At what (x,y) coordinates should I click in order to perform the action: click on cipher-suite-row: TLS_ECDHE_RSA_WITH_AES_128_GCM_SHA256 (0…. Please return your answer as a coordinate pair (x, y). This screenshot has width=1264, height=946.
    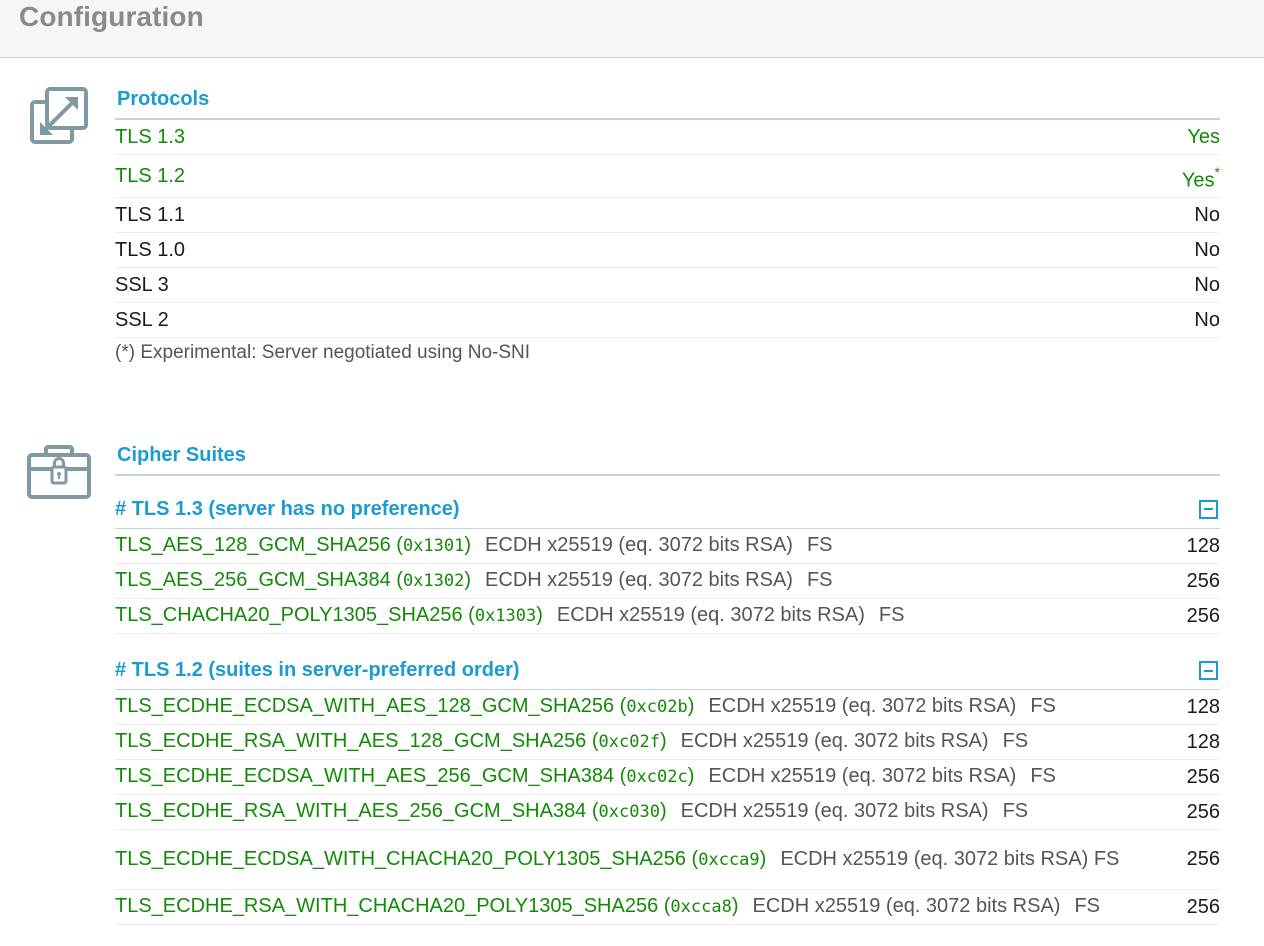
    Looking at the image, I should click on (667, 742).